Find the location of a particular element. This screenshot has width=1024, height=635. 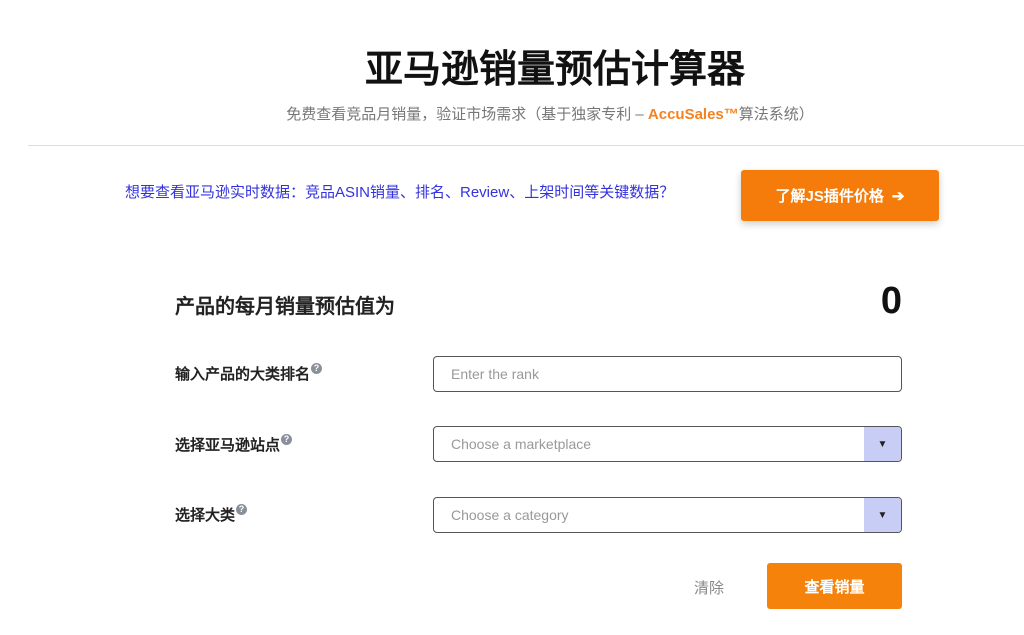

subtitle-text: 免费查看竞品月销量，验证市场需求（基于独家专利 – is located at coordinates (467, 114).